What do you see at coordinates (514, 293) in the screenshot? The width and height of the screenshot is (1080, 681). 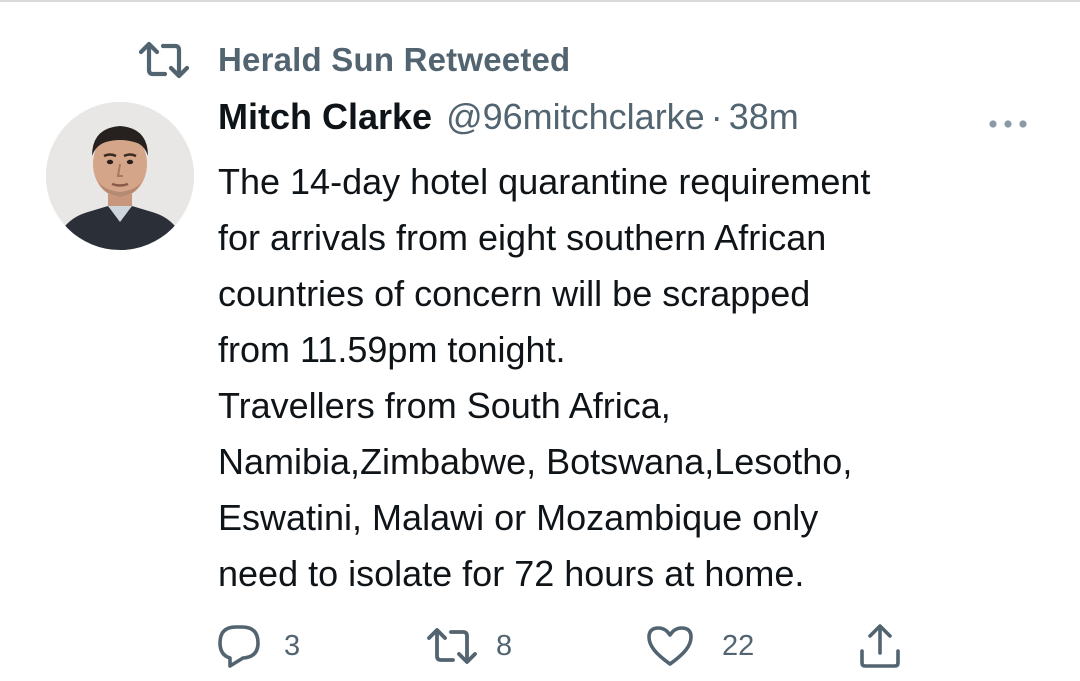 I see `tweet-text-line: countries of concern will be scrapped` at bounding box center [514, 293].